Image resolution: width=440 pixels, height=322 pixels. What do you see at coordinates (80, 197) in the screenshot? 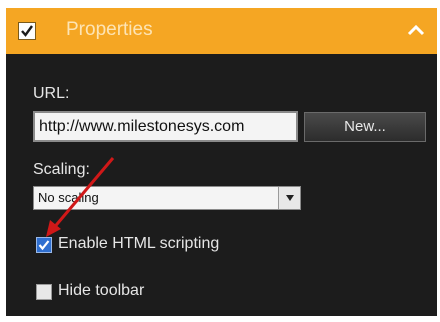
I see `red-arrow` at bounding box center [80, 197].